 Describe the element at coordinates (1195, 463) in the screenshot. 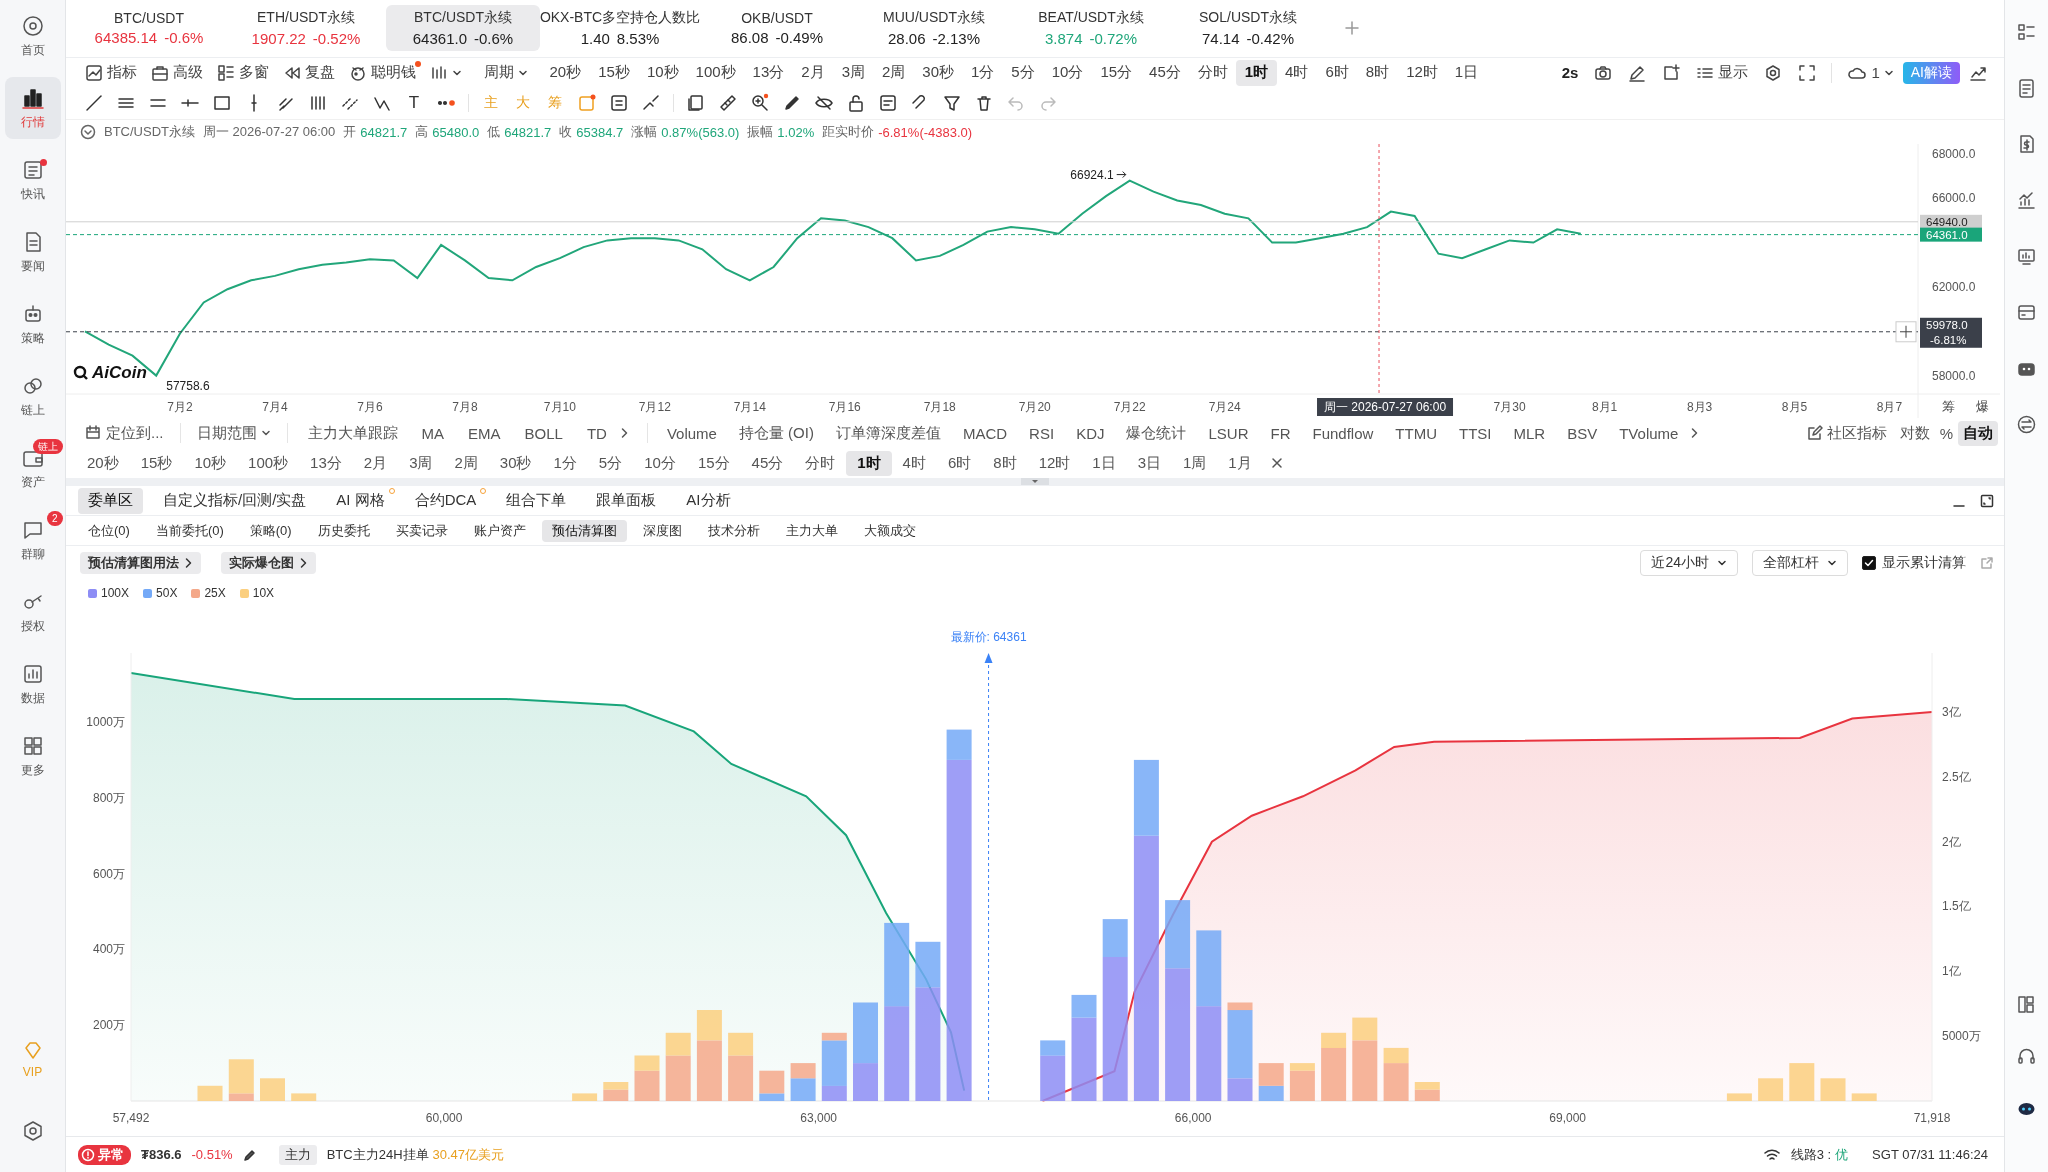

I see `period-tab: 1周` at that location.